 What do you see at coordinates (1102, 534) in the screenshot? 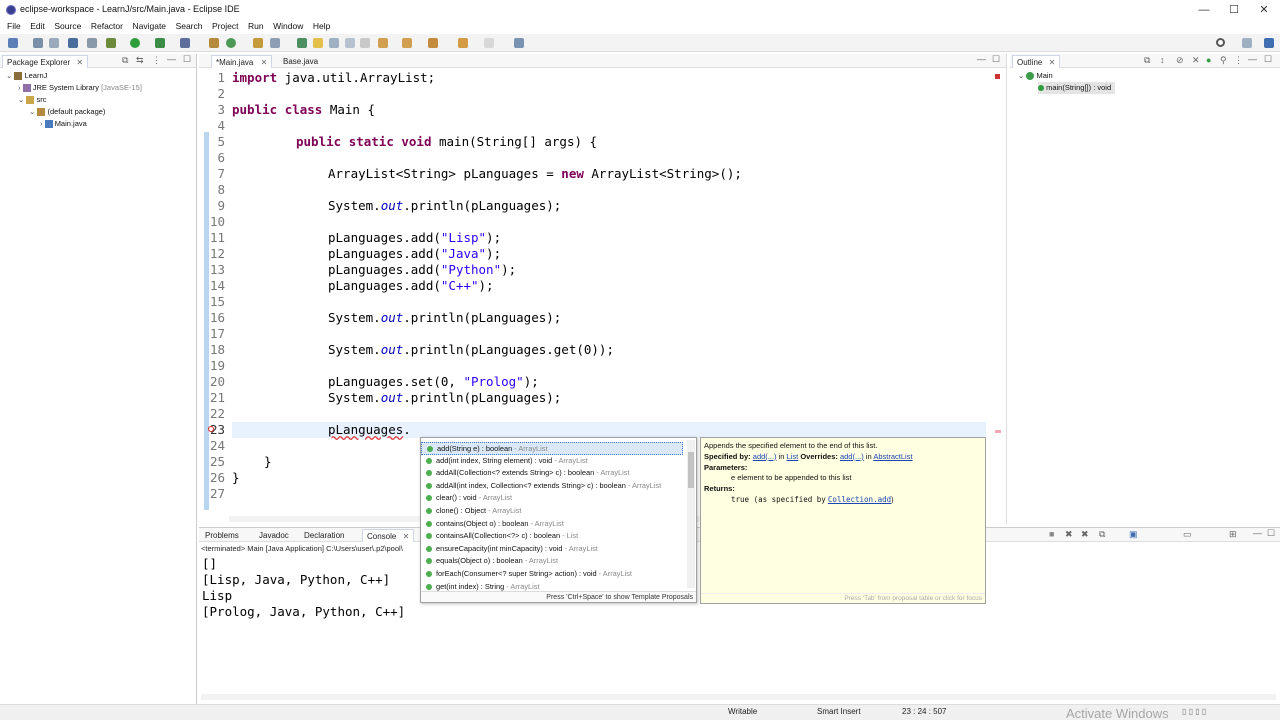
I see `scroll-lock-icon: ⧉` at bounding box center [1102, 534].